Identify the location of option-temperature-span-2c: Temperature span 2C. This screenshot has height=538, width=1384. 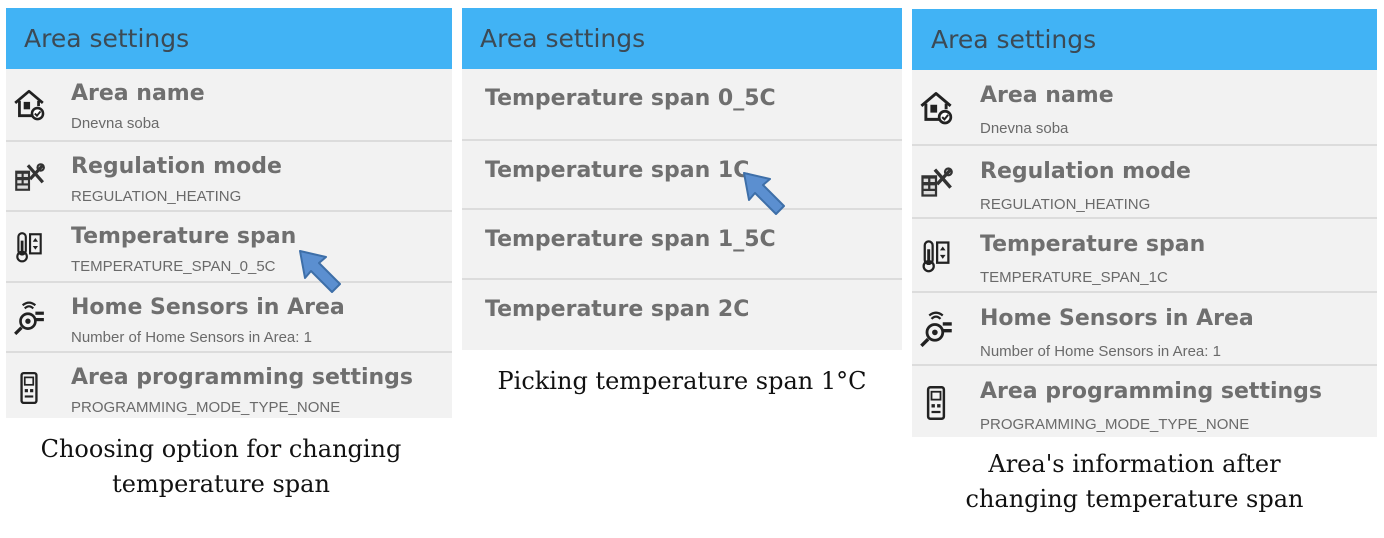
(682, 312).